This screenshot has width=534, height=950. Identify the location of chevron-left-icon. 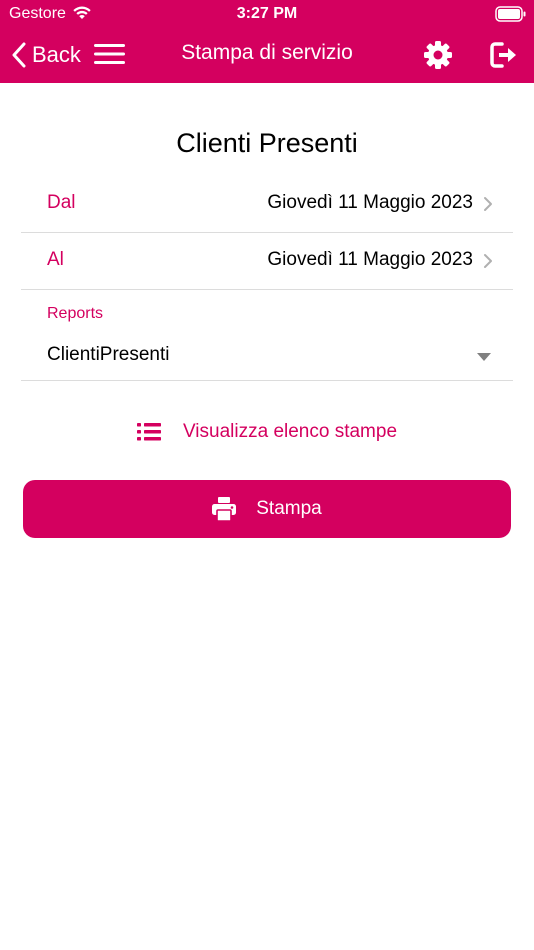
(19, 55).